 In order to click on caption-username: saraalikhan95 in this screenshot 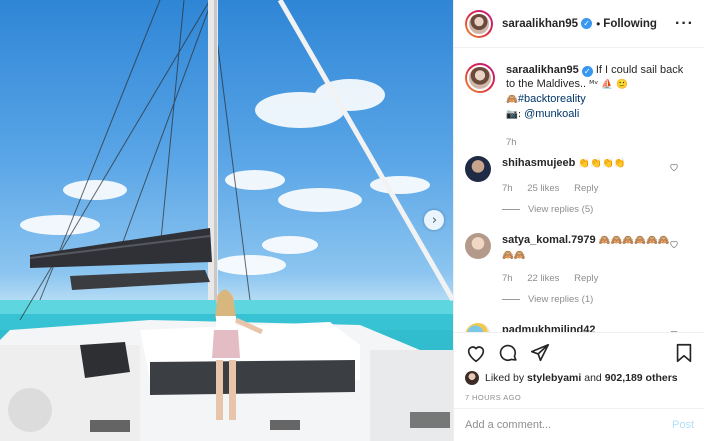, I will do `click(542, 70)`.